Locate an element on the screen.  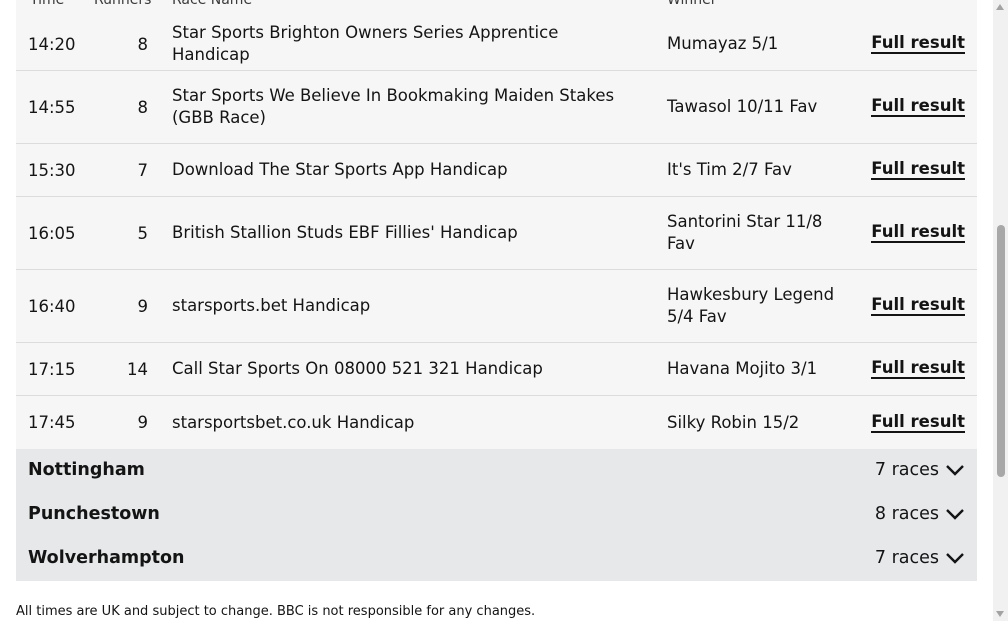
scroll-up-icon is located at coordinates (1000, 7).